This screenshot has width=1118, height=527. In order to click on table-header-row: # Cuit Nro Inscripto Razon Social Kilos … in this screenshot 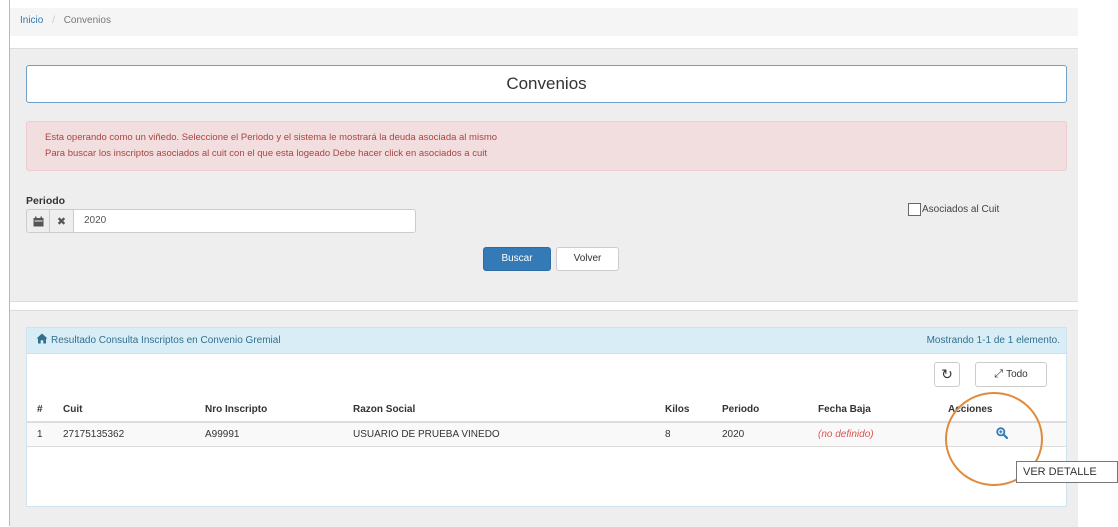, I will do `click(546, 410)`.